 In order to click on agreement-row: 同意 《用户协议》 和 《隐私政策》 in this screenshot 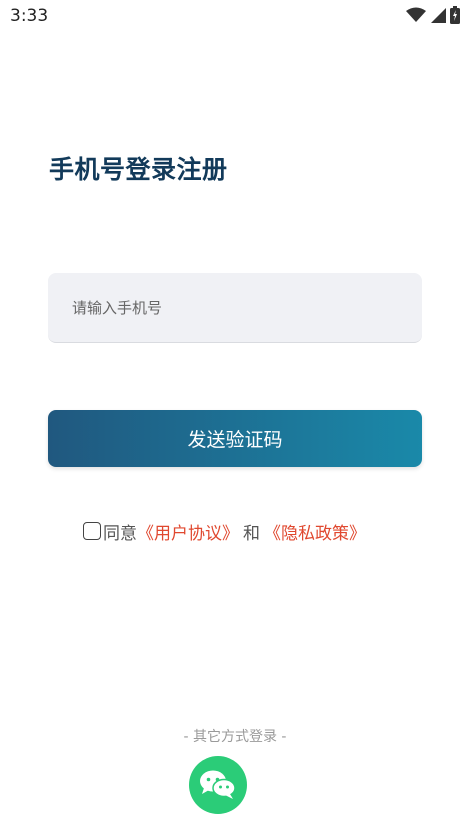, I will do `click(224, 531)`.